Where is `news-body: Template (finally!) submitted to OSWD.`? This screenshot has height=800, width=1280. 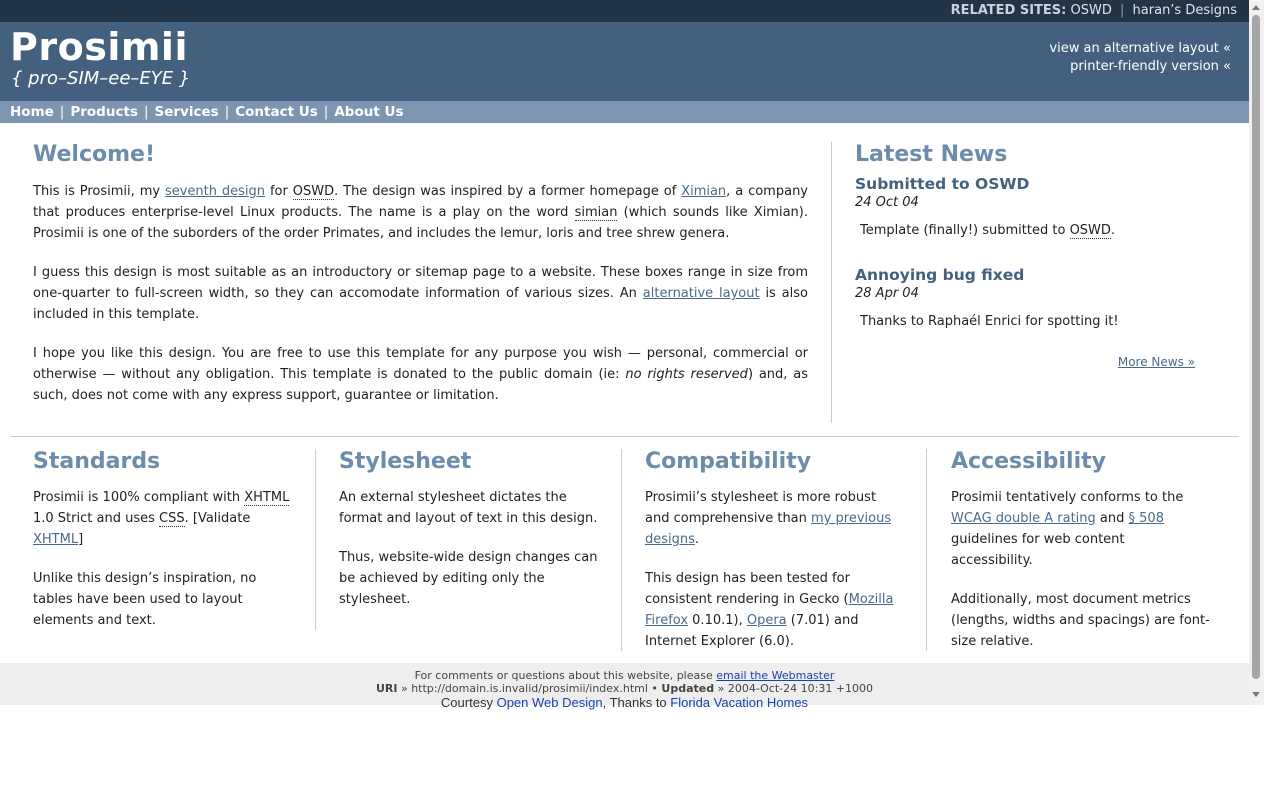 news-body: Template (finally!) submitted to OSWD. is located at coordinates (1027, 231).